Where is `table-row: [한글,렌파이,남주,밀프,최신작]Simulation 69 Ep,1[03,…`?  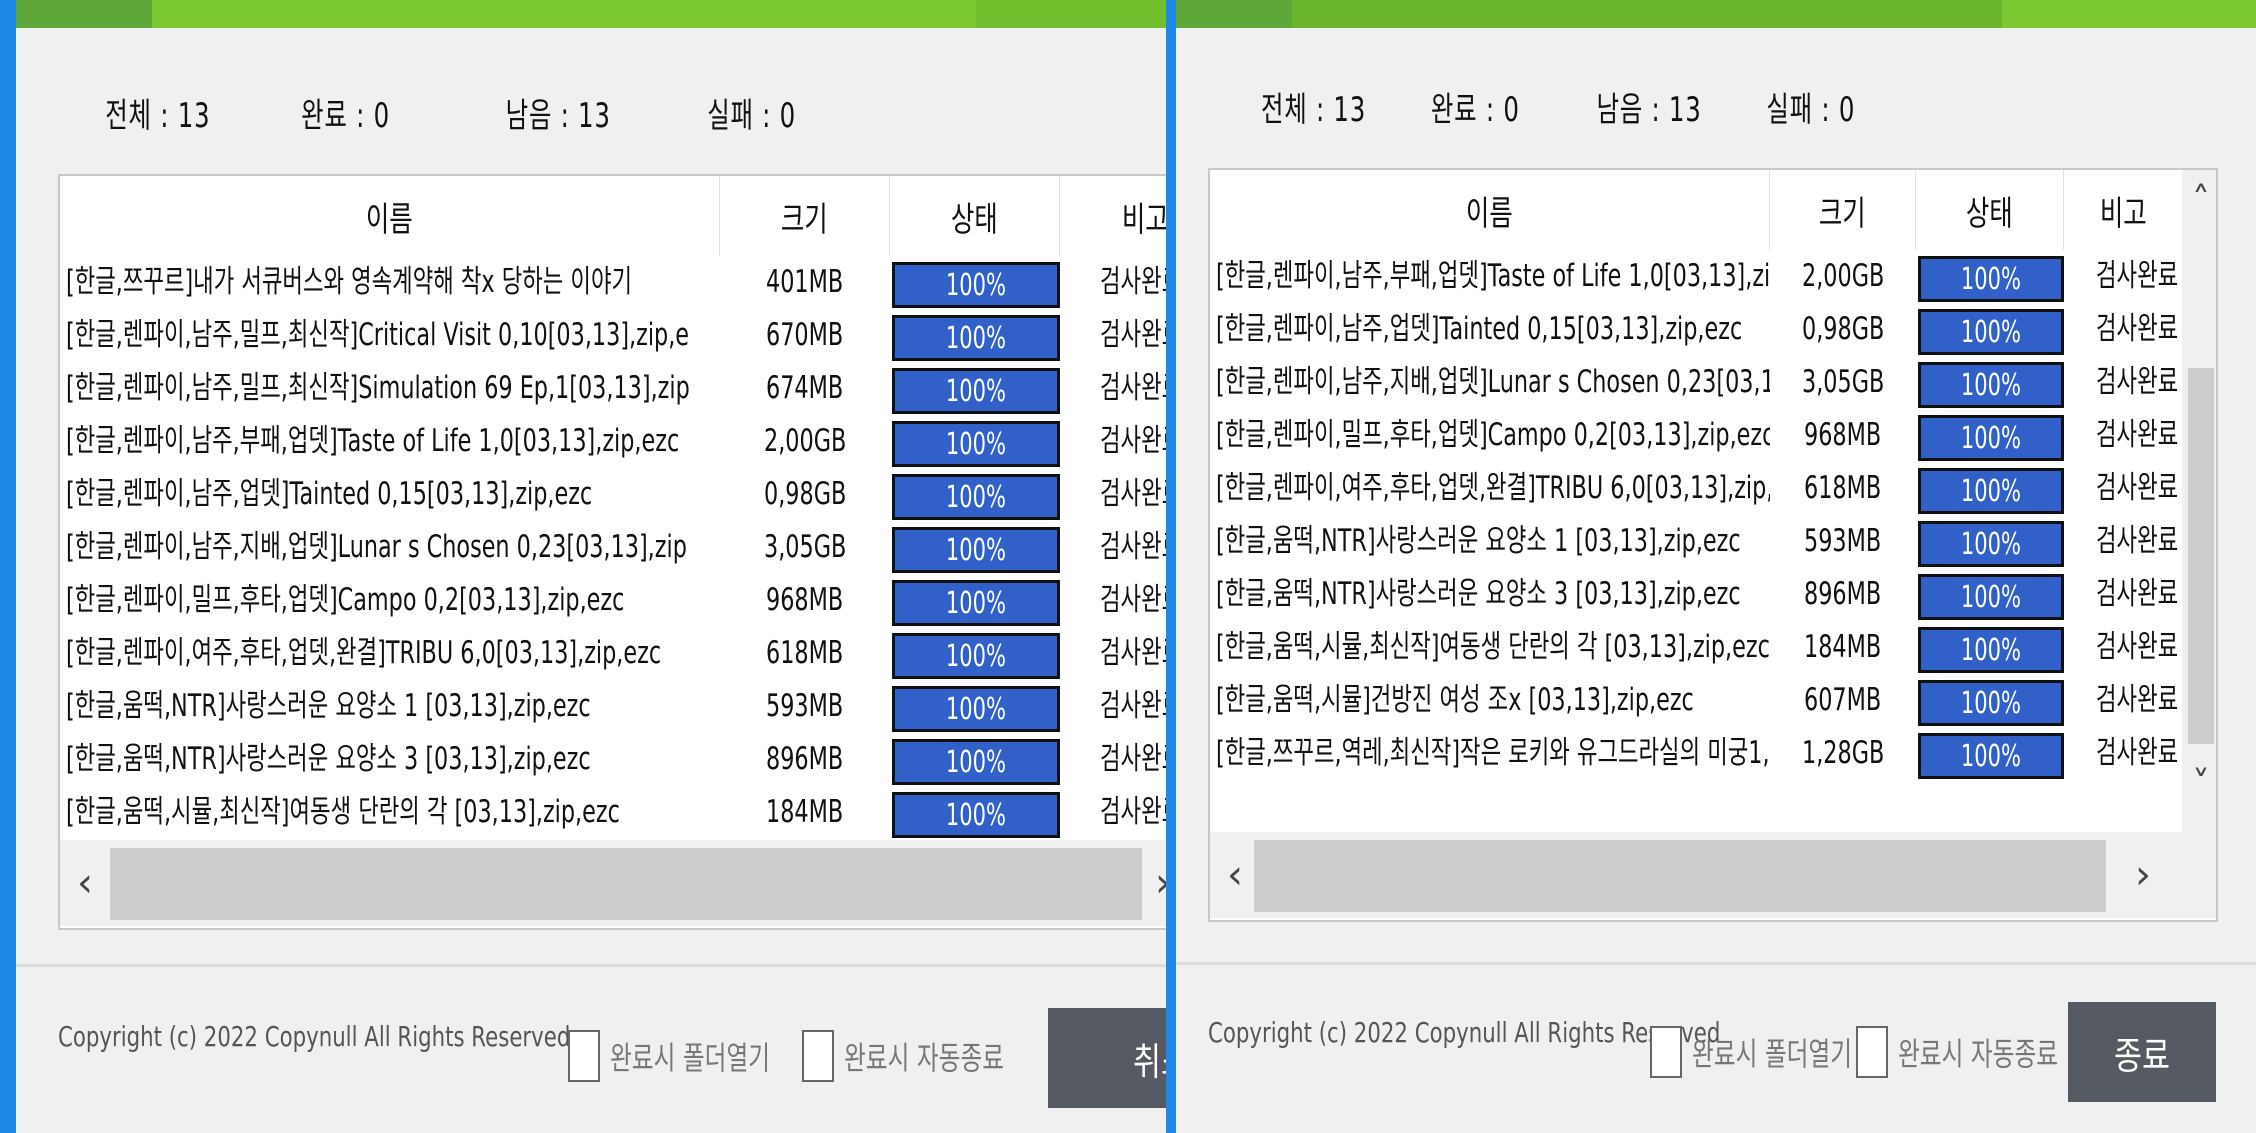 table-row: [한글,렌파이,남주,밀프,최신작]Simulation 69 Ep,1[03,… is located at coordinates (613, 388).